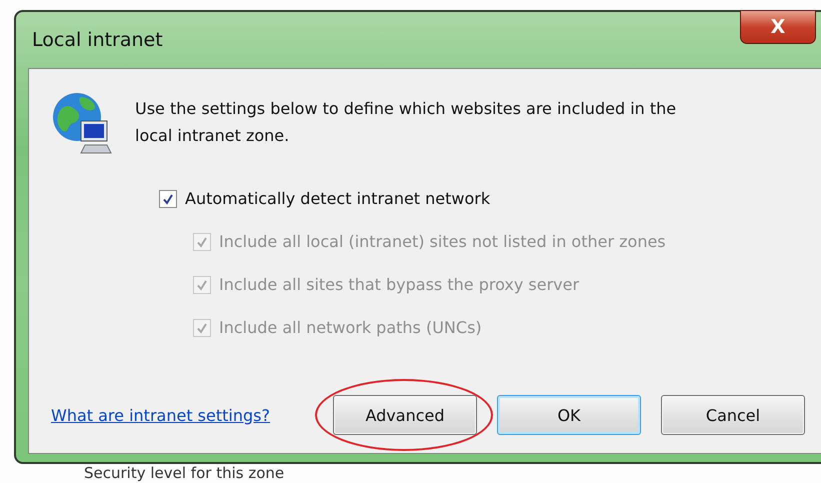  I want to click on dialog-button: OK, so click(569, 415).